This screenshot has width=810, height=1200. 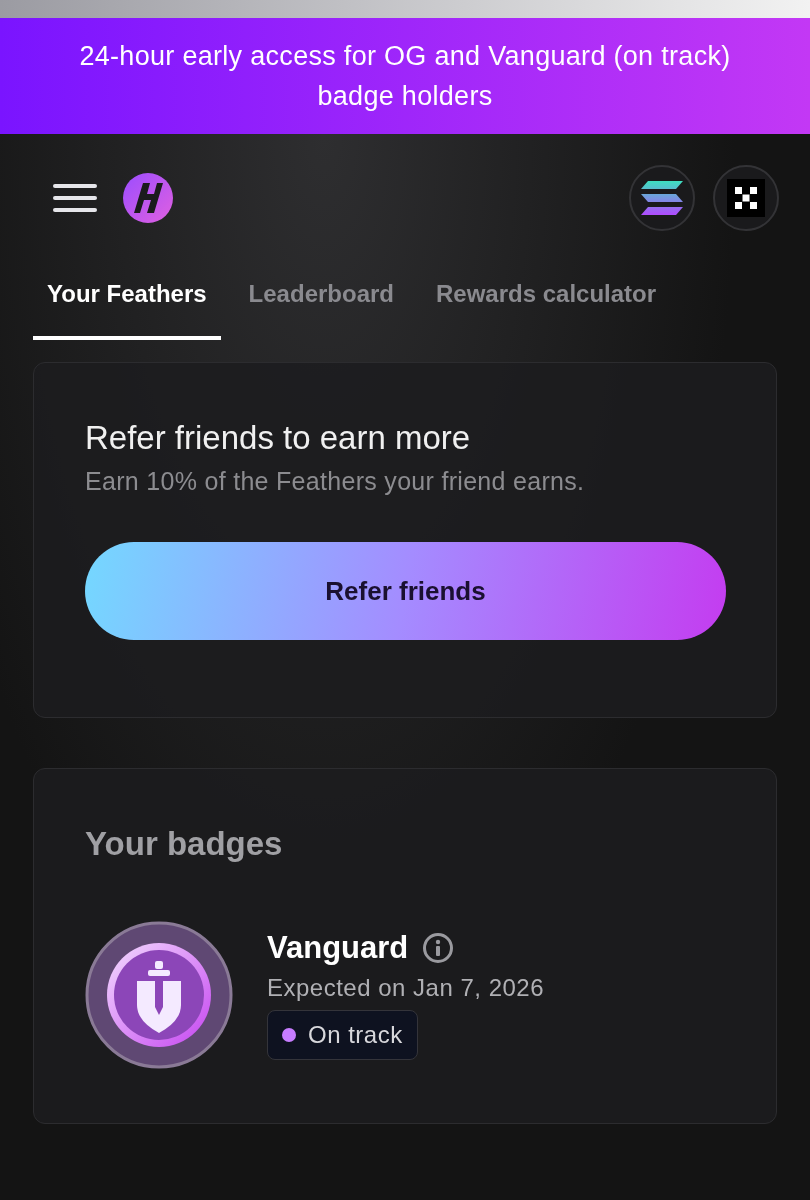 I want to click on wallet-logo-icon, so click(x=746, y=198).